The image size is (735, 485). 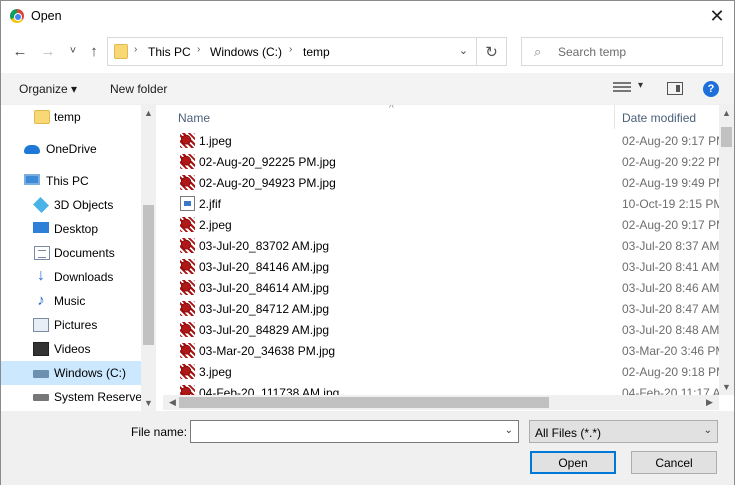 I want to click on tree-item-windows-c: Windows (C:), so click(x=71, y=373).